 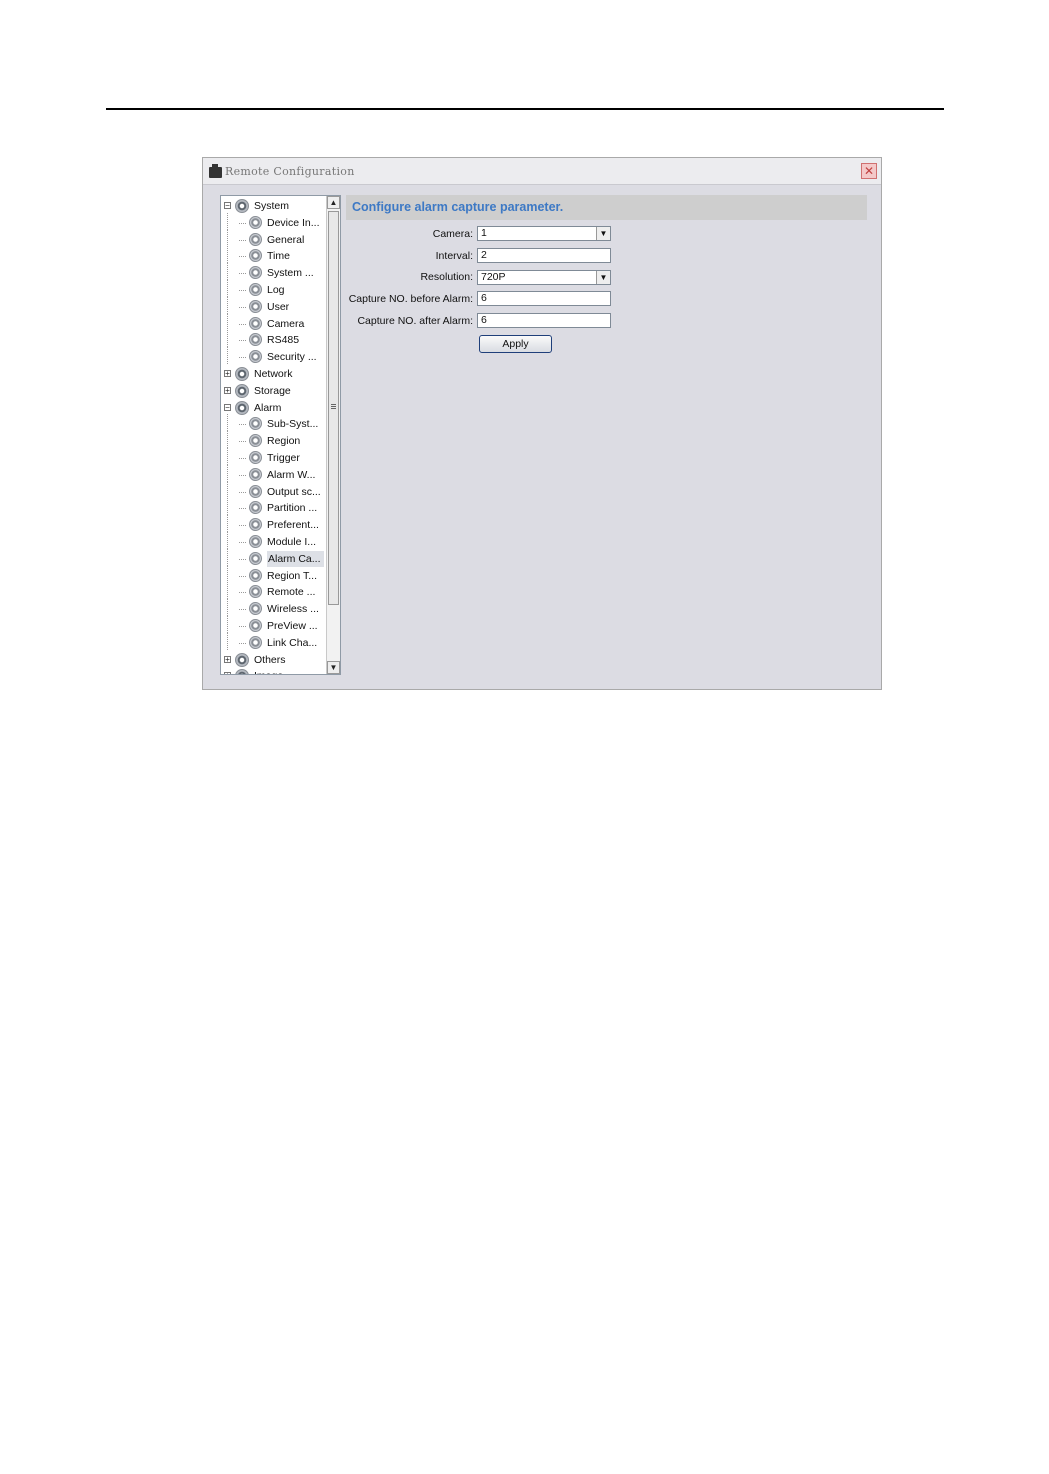 I want to click on interval-input: 2, so click(x=544, y=255).